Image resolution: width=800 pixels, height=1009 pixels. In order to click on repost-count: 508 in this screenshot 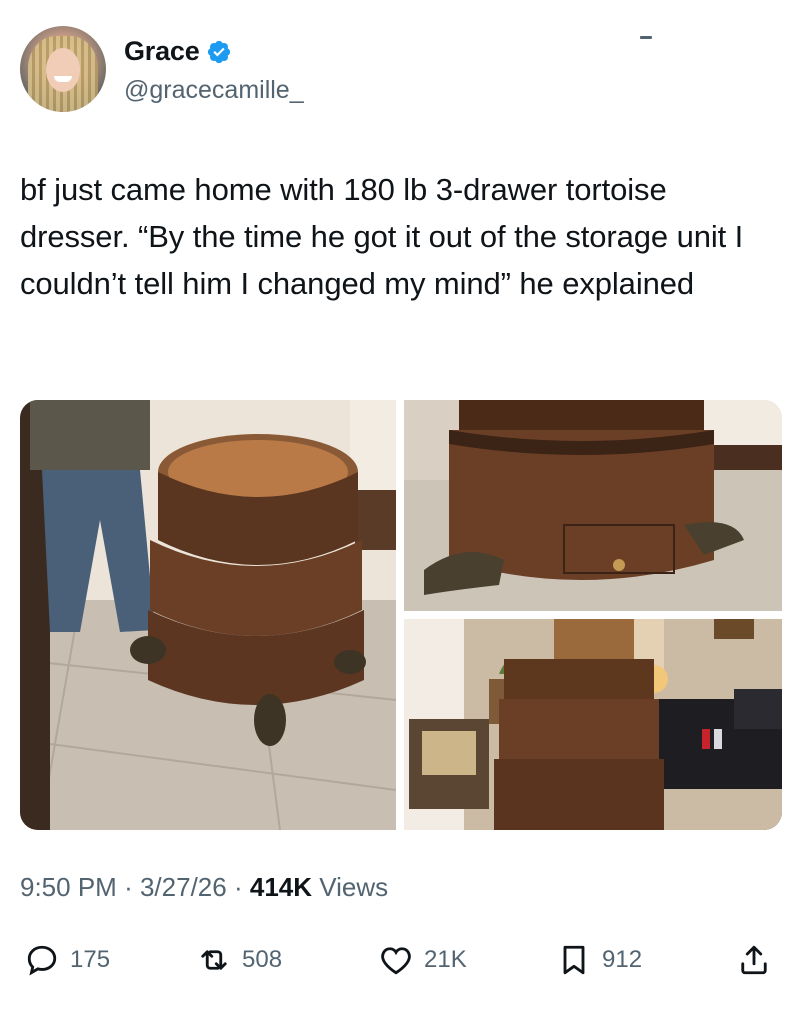, I will do `click(262, 959)`.